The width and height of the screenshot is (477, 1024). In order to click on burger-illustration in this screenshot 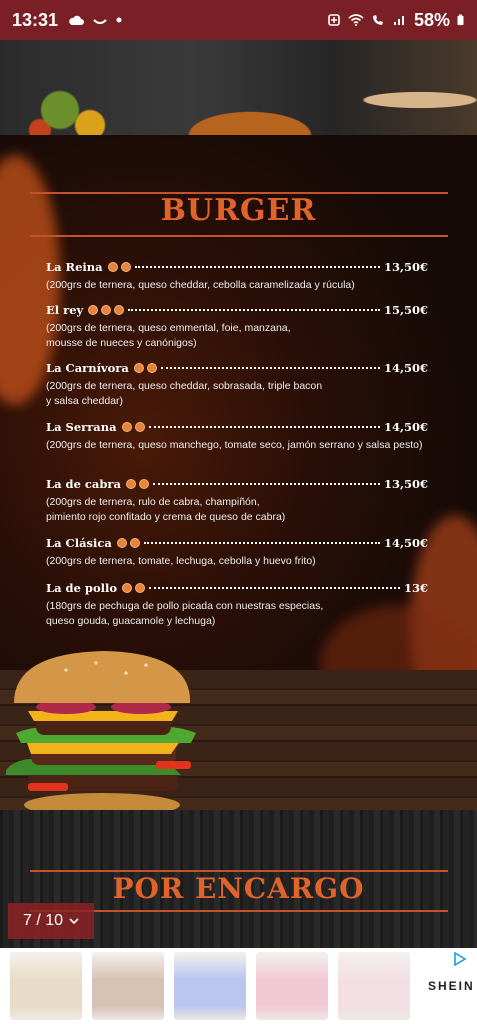, I will do `click(101, 734)`.